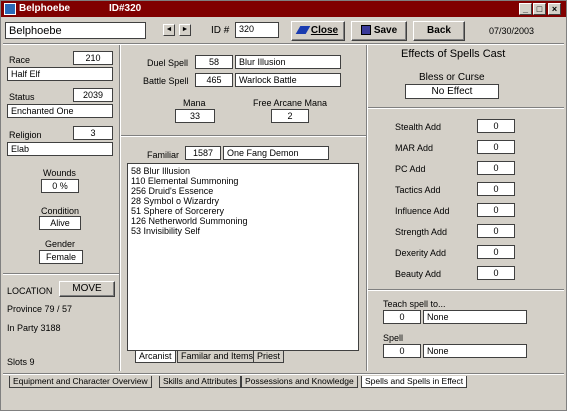 Image resolution: width=567 pixels, height=411 pixels. What do you see at coordinates (421, 253) in the screenshot?
I see `dexerity-add-label: Dexerity Add` at bounding box center [421, 253].